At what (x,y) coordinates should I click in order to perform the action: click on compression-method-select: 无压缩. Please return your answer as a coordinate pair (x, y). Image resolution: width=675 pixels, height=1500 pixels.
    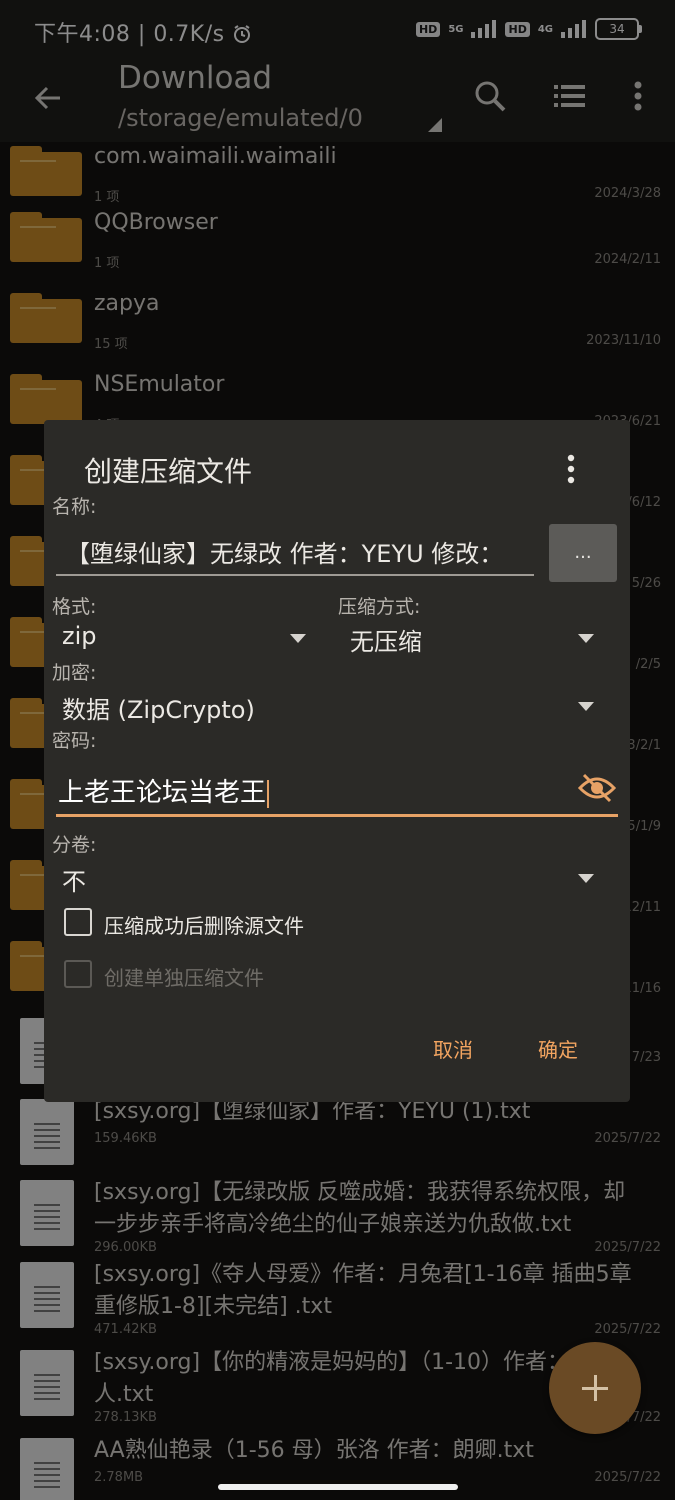
    Looking at the image, I should click on (468, 640).